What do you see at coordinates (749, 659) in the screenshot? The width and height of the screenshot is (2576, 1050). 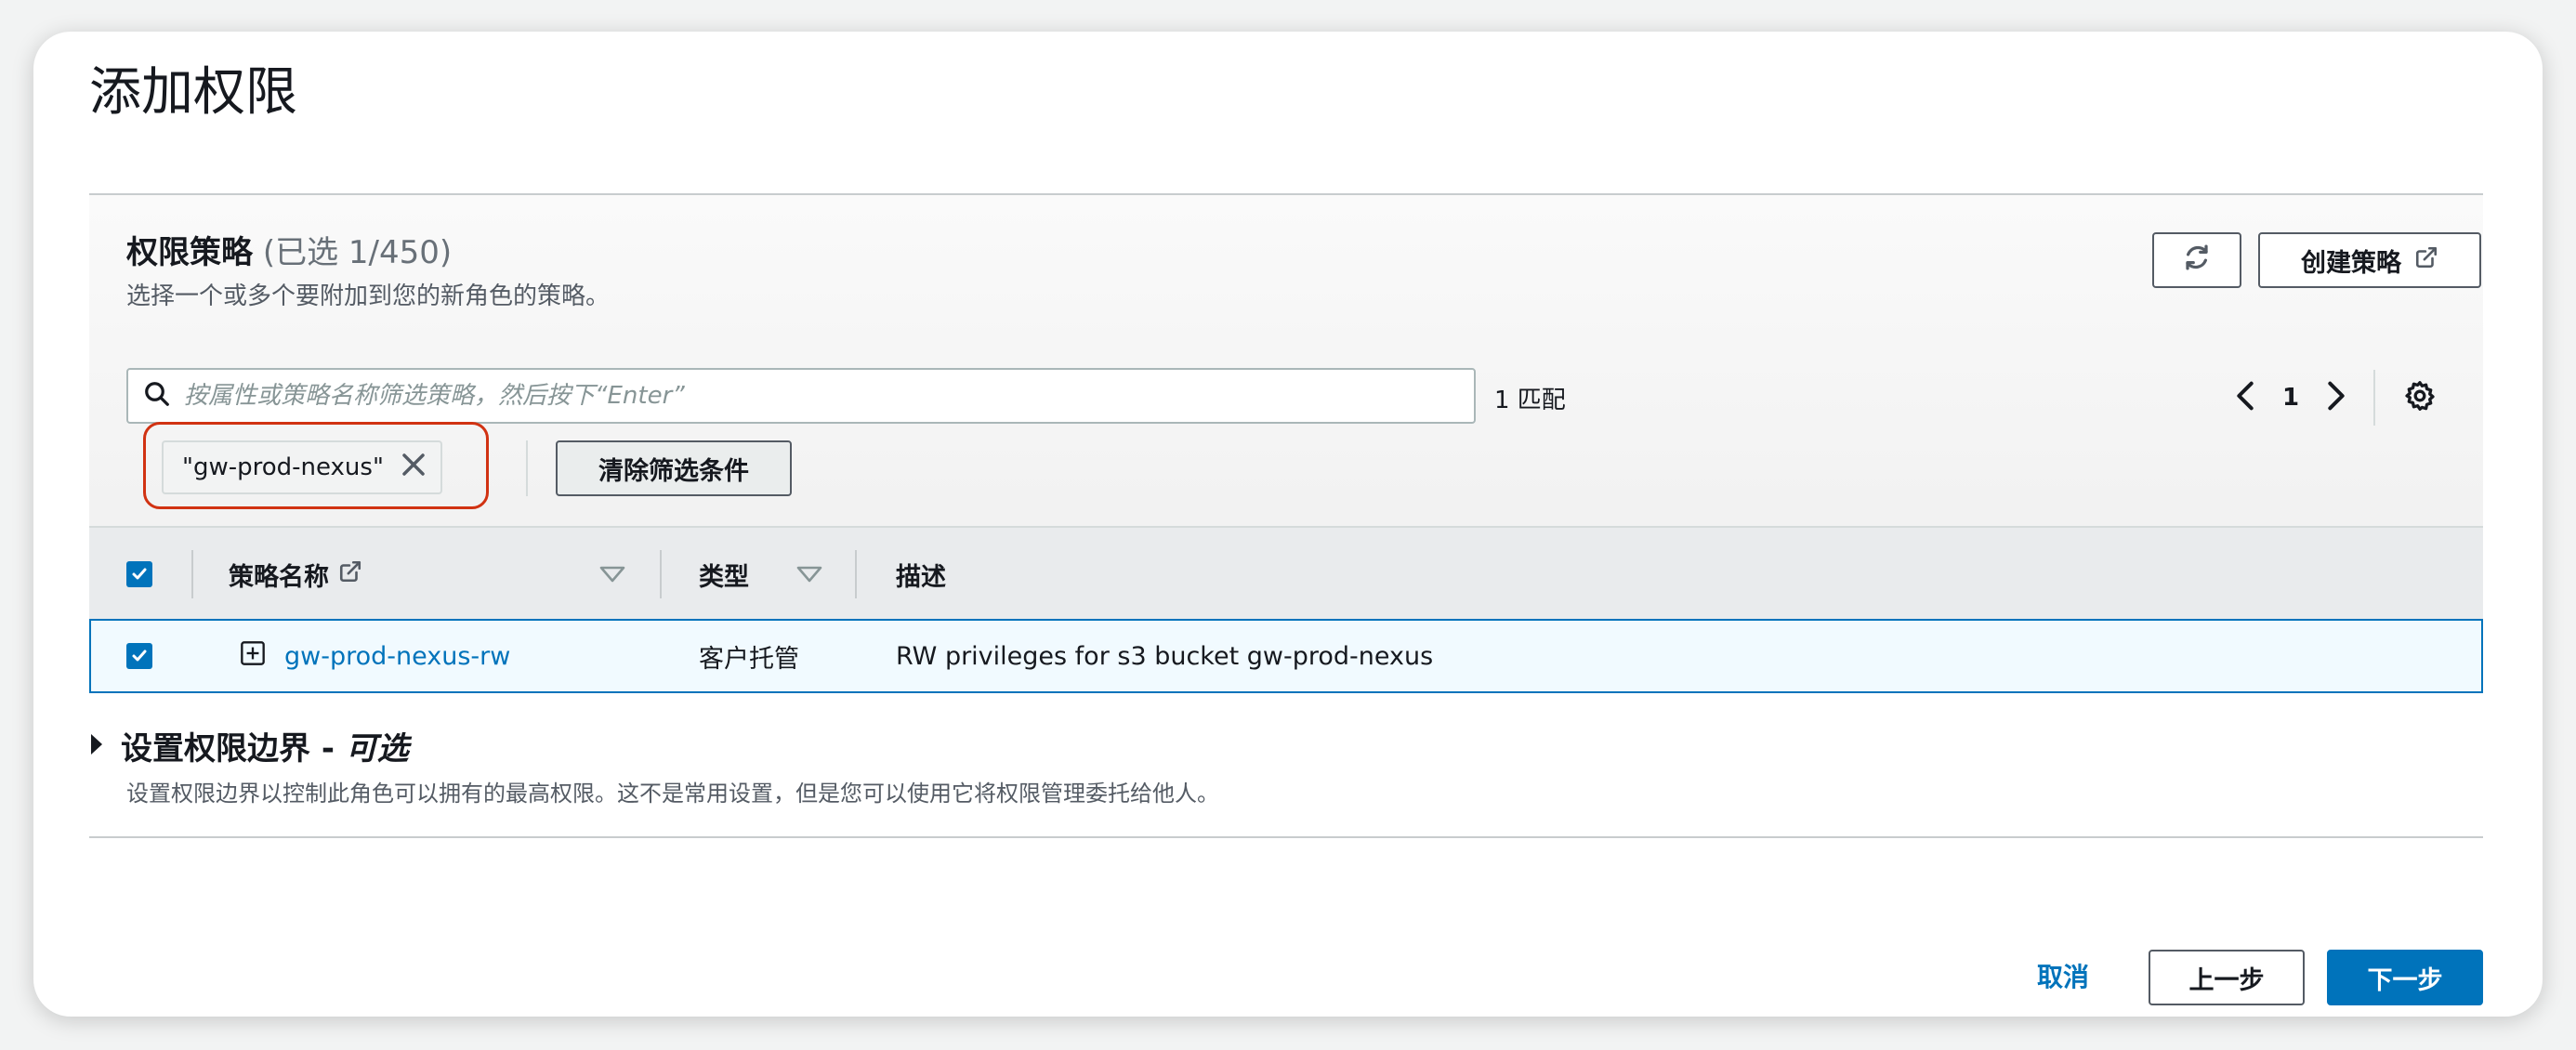 I see `policy-type-cell: 客户托管` at bounding box center [749, 659].